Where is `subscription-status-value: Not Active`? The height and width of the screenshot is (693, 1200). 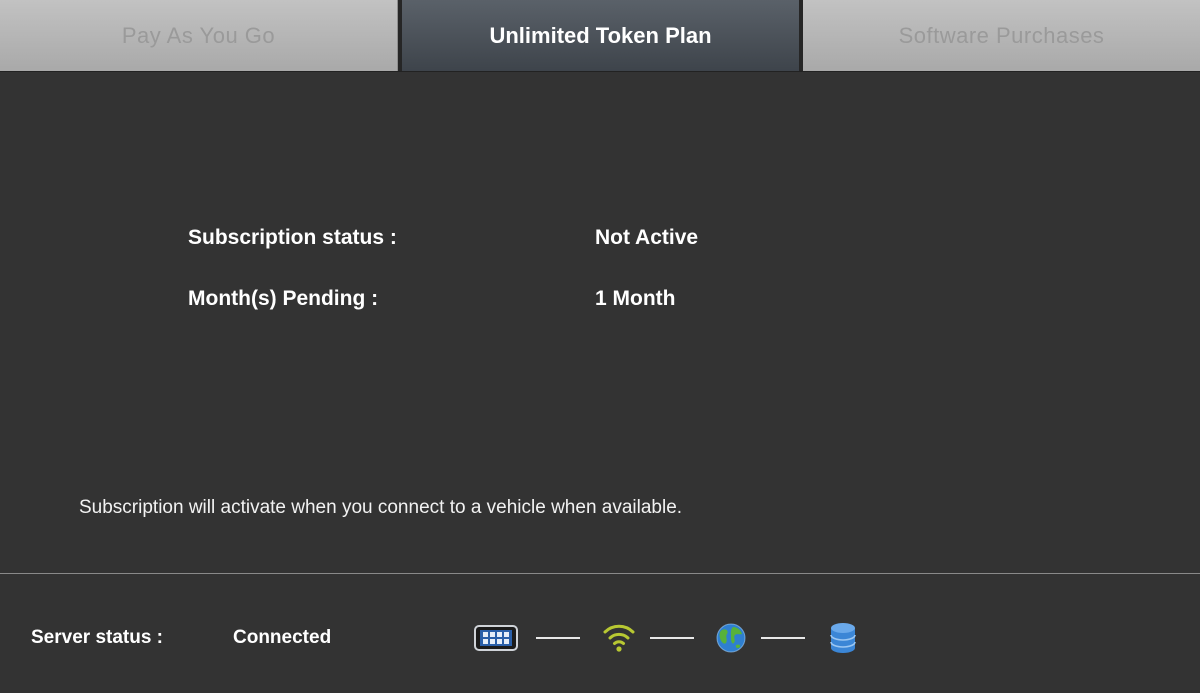
subscription-status-value: Not Active is located at coordinates (647, 237).